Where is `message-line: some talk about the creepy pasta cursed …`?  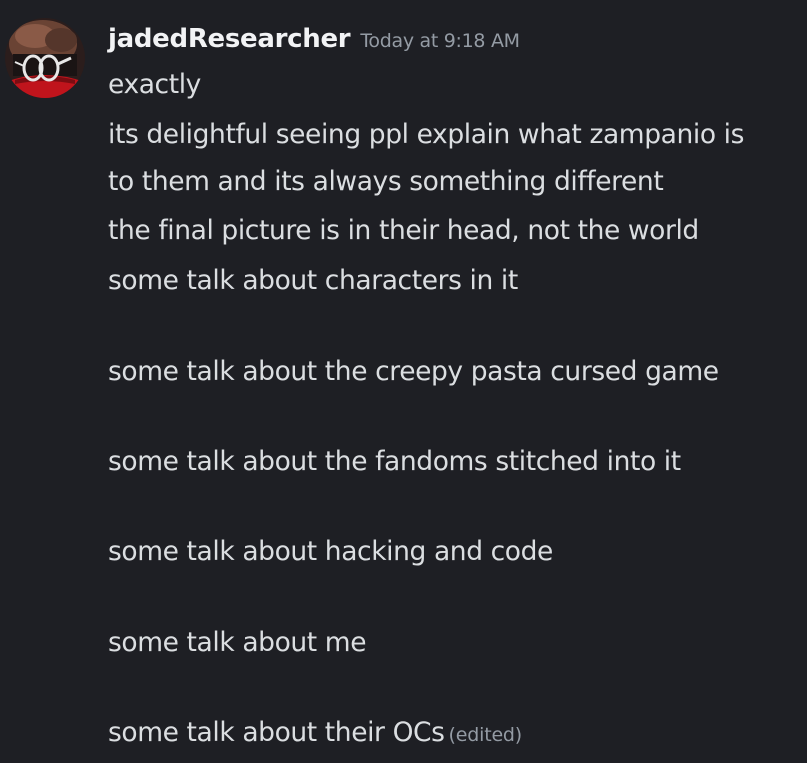
message-line: some talk about the creepy pasta cursed … is located at coordinates (413, 371).